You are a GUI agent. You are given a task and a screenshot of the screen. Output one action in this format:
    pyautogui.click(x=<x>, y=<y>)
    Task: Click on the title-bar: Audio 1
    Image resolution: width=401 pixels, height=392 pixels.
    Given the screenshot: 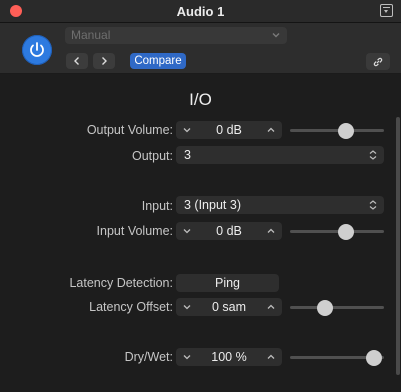 What is the action you would take?
    pyautogui.click(x=200, y=11)
    